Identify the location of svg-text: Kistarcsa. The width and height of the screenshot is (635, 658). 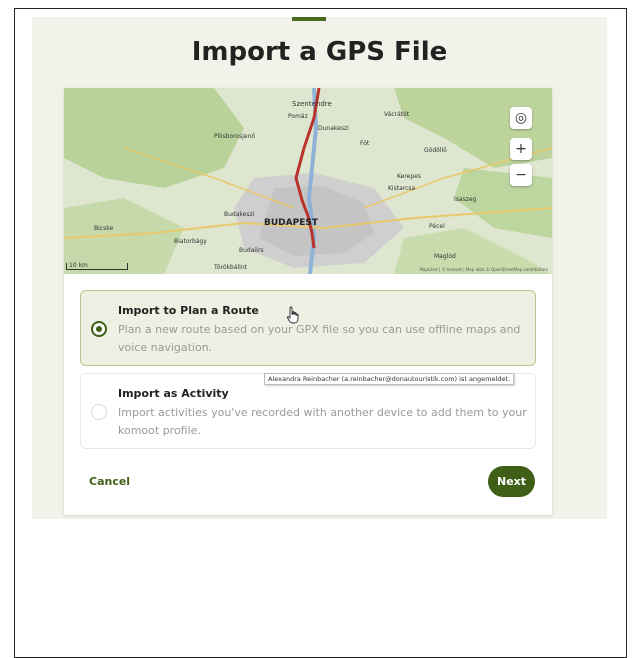
(402, 188).